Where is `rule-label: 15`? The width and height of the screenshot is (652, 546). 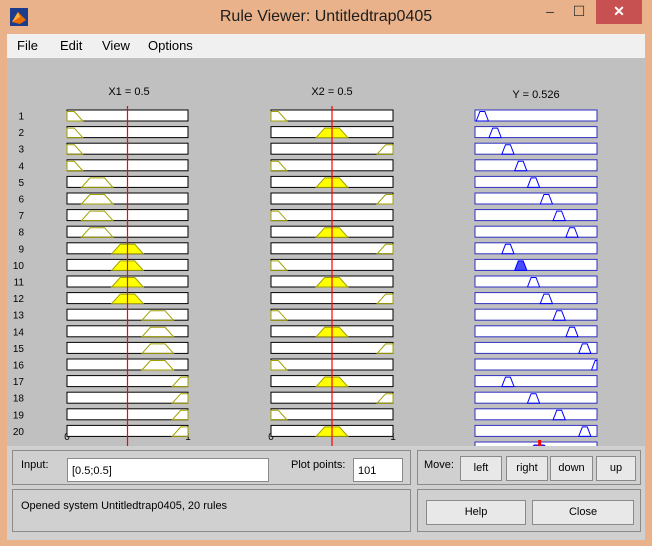
rule-label: 15 is located at coordinates (19, 349).